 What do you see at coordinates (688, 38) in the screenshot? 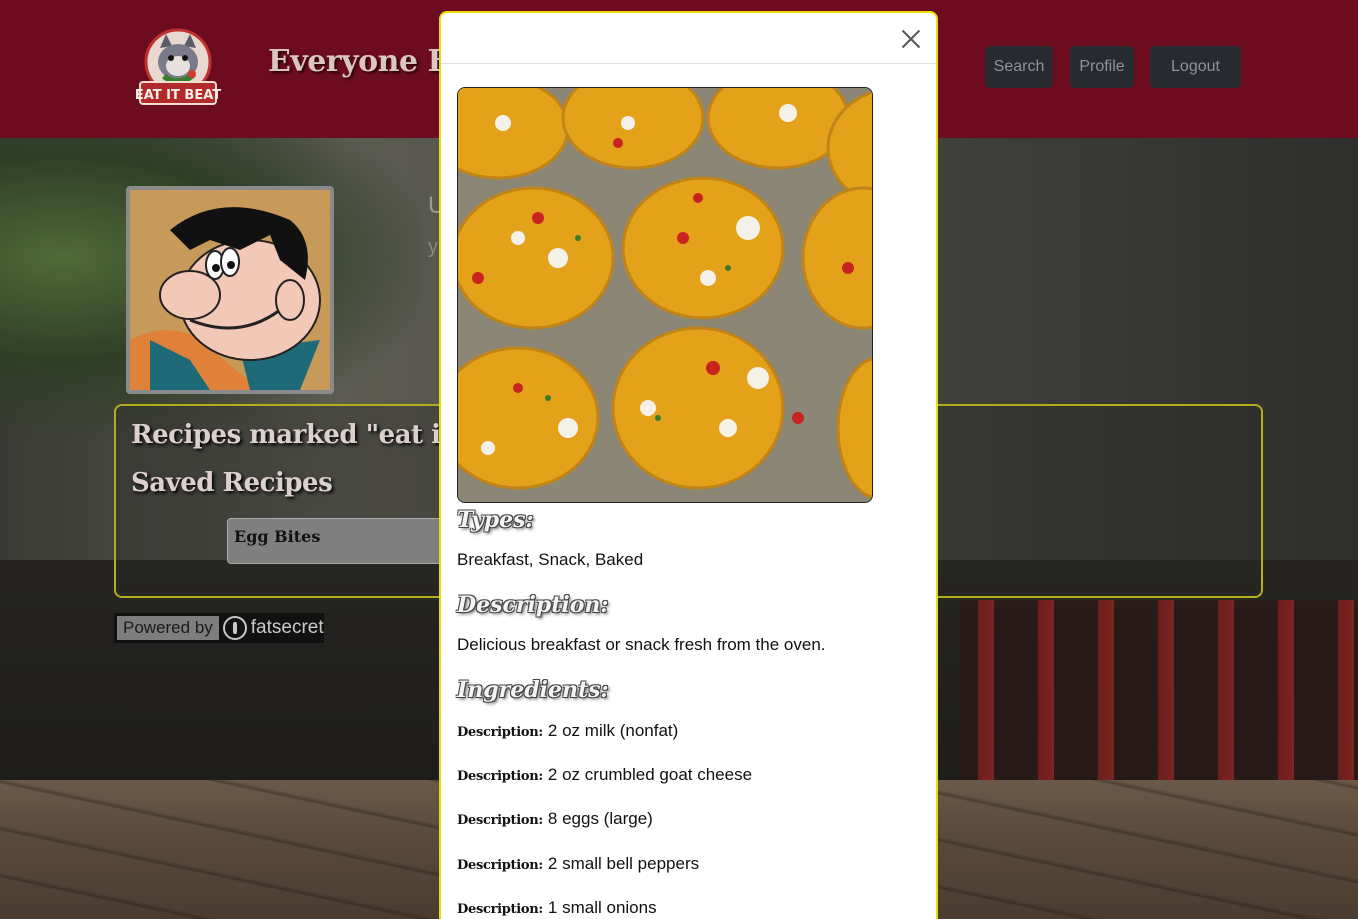
I see `modal-header` at bounding box center [688, 38].